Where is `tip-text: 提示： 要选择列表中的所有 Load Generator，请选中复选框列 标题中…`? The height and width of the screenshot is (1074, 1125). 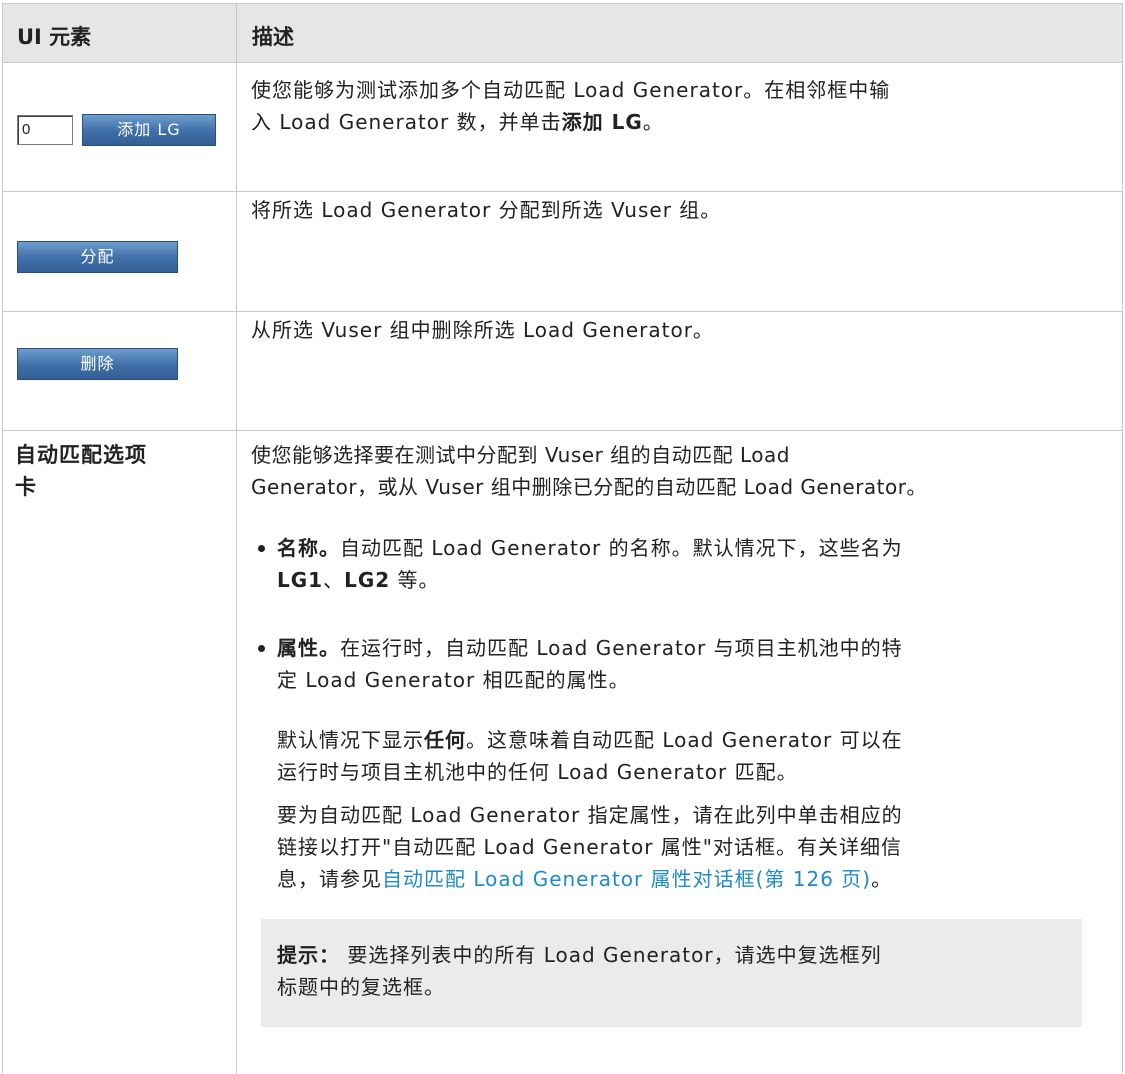 tip-text: 提示： 要选择列表中的所有 Load Generator，请选中复选框列 标题中… is located at coordinates (579, 971).